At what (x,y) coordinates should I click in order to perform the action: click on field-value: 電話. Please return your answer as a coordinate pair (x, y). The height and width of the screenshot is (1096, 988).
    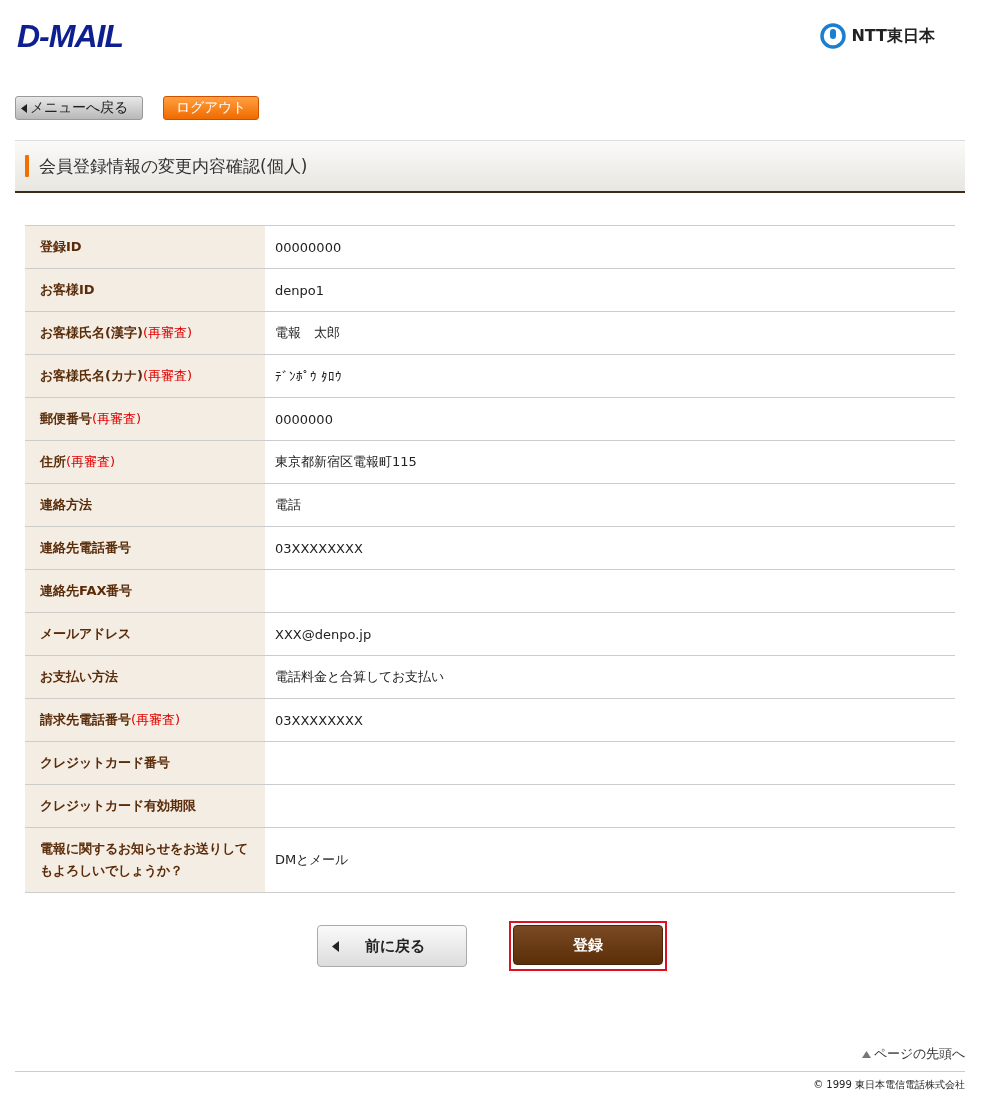
    Looking at the image, I should click on (288, 505).